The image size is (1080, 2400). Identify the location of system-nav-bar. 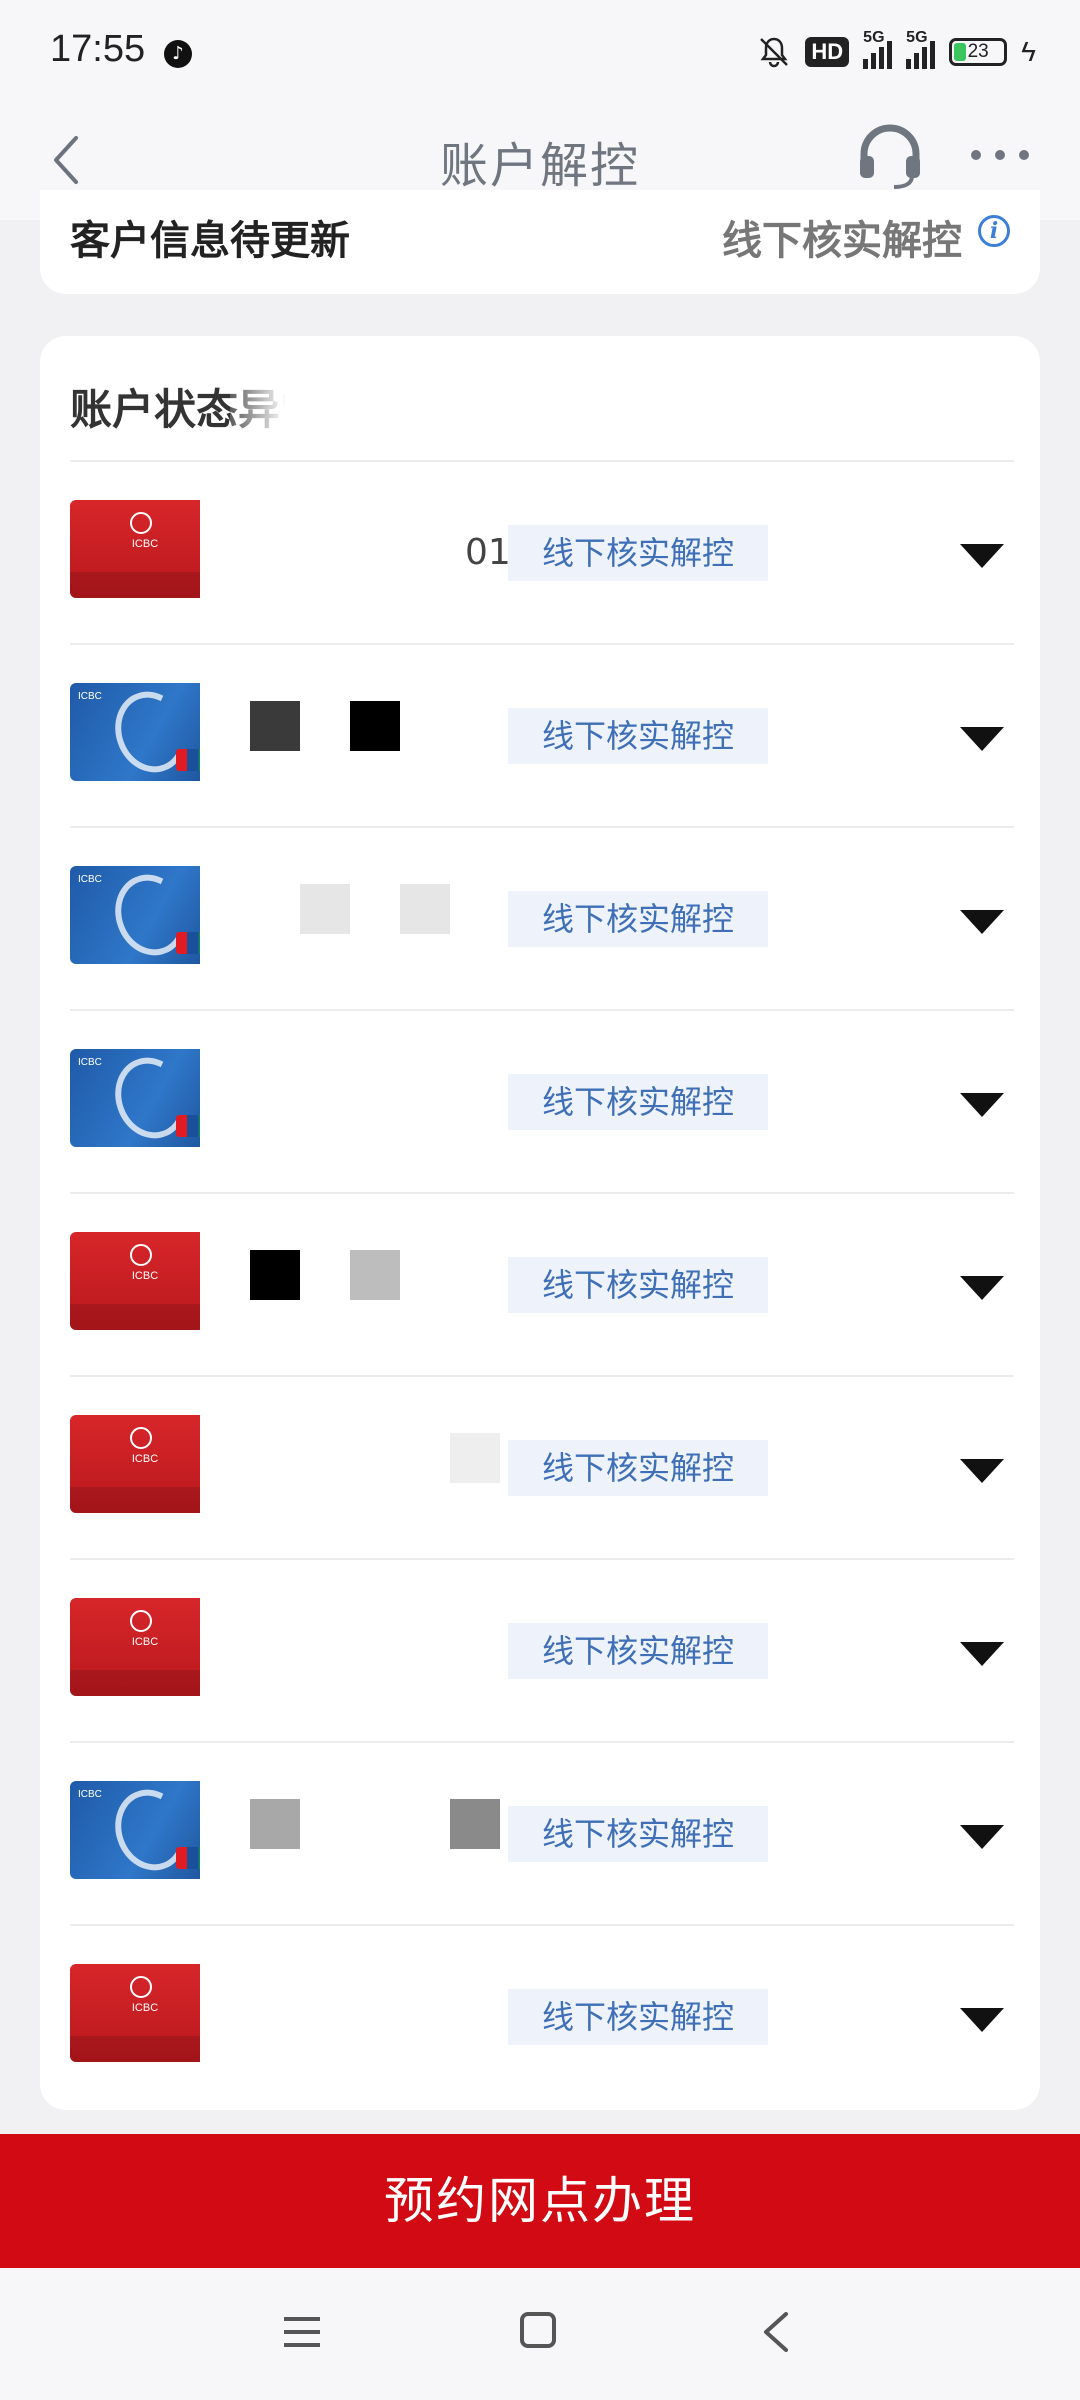
(540, 2334).